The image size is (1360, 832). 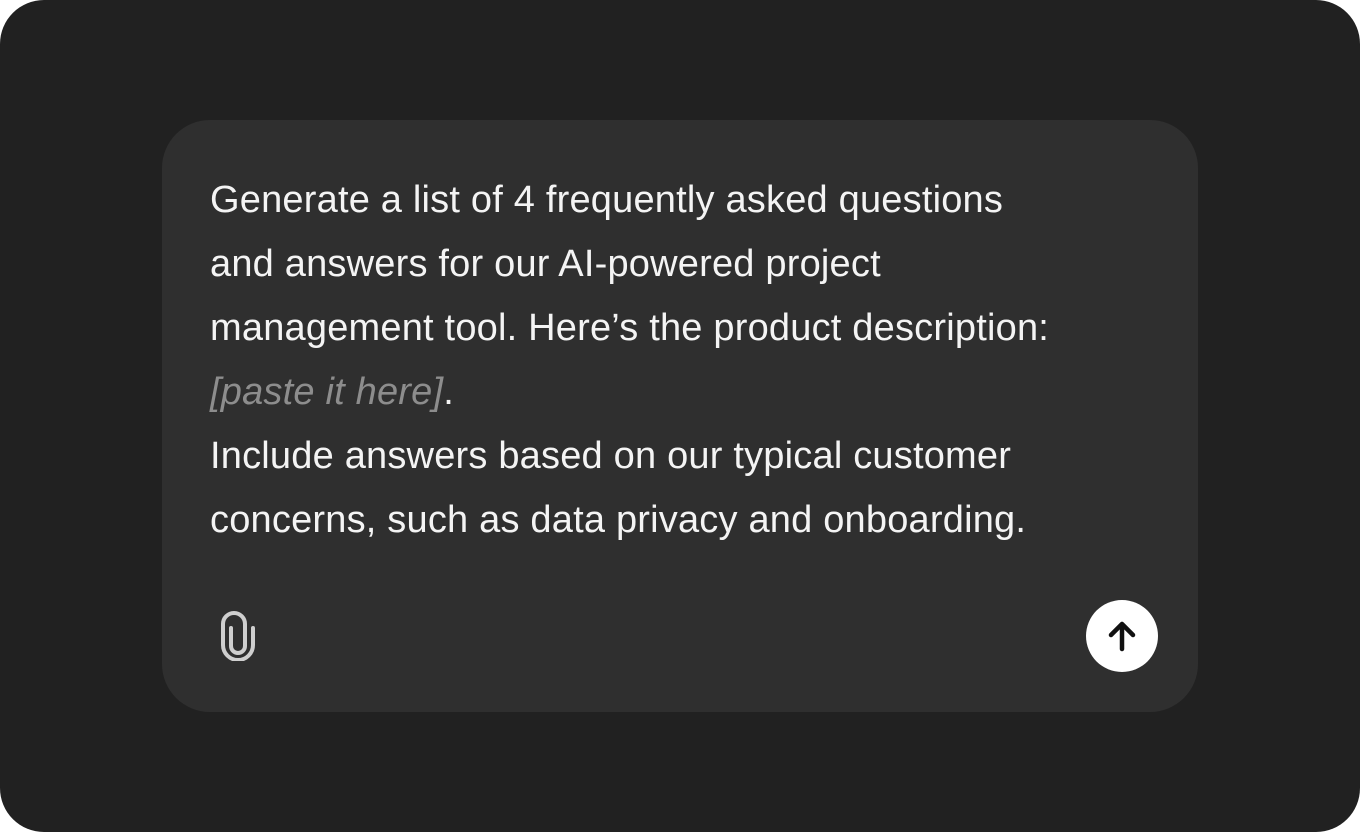 What do you see at coordinates (326, 392) in the screenshot?
I see `prompt-placeholder: [paste it here]` at bounding box center [326, 392].